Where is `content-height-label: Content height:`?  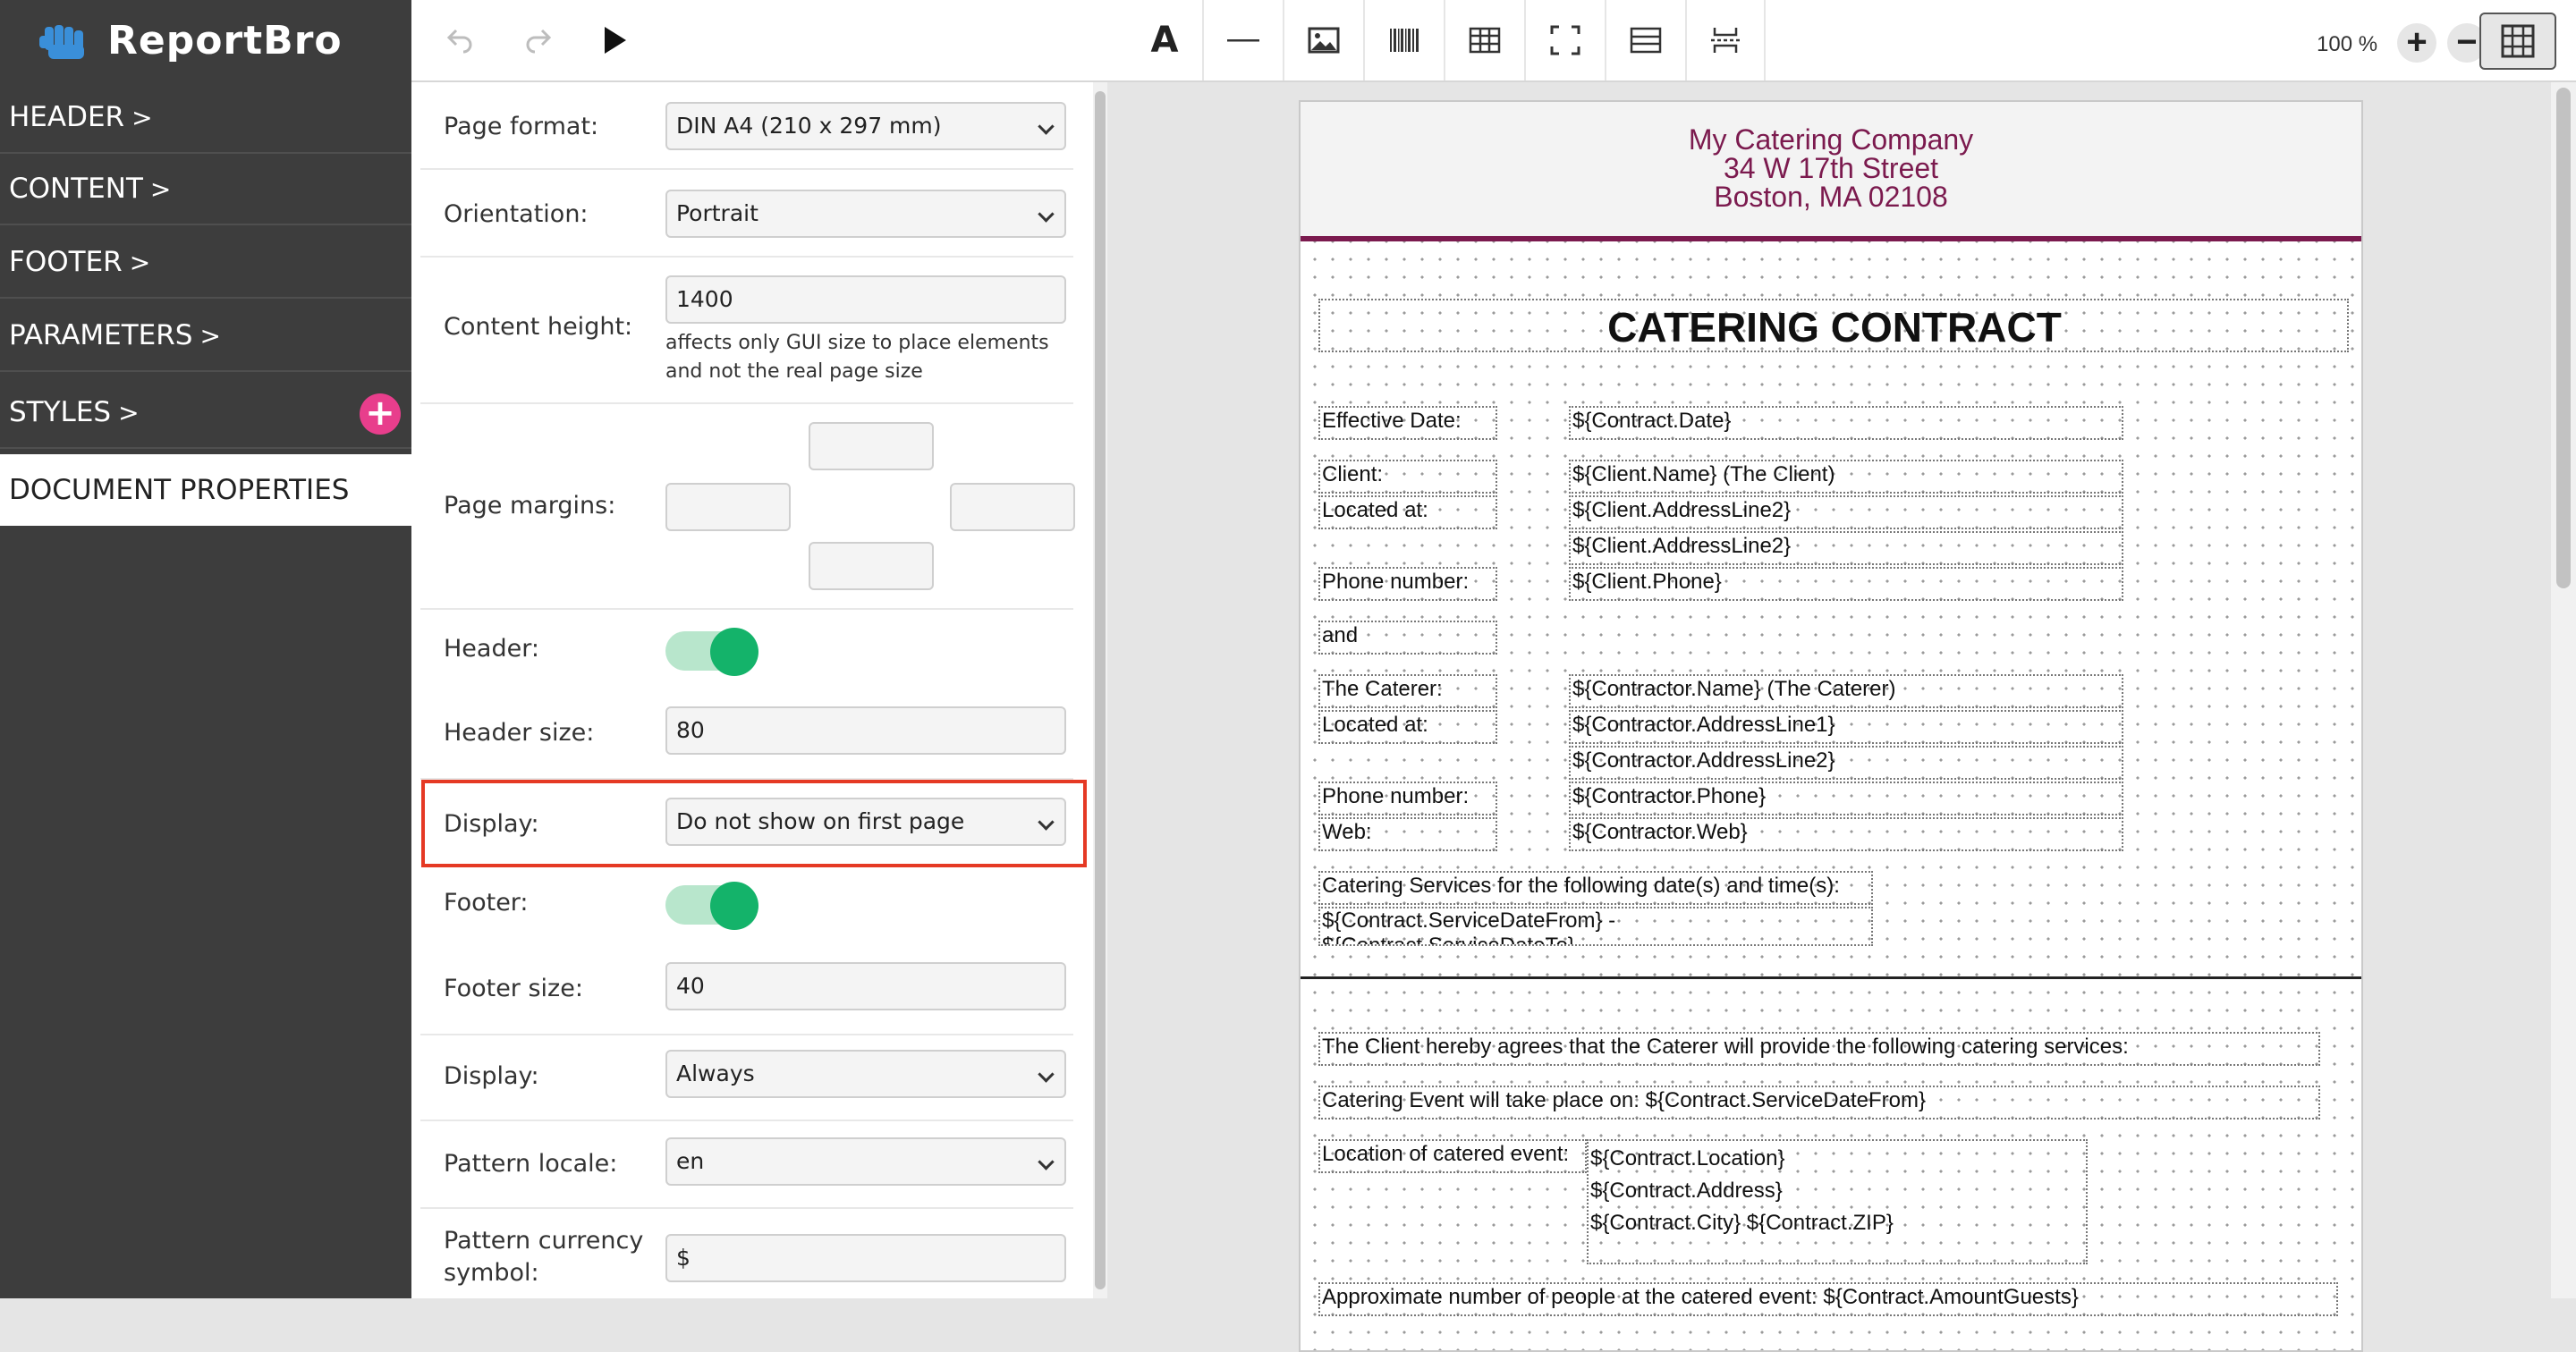 content-height-label: Content height: is located at coordinates (538, 327).